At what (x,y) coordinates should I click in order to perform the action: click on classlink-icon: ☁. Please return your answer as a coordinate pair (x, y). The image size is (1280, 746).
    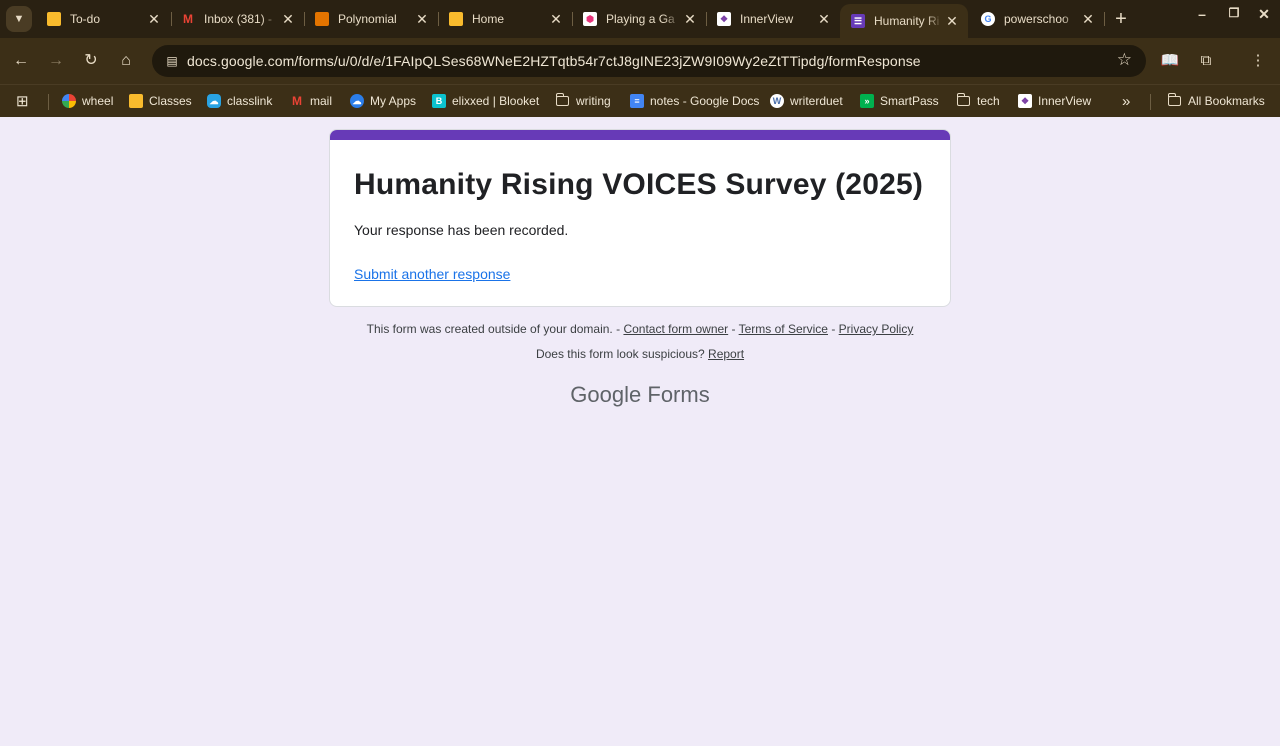
    Looking at the image, I should click on (214, 101).